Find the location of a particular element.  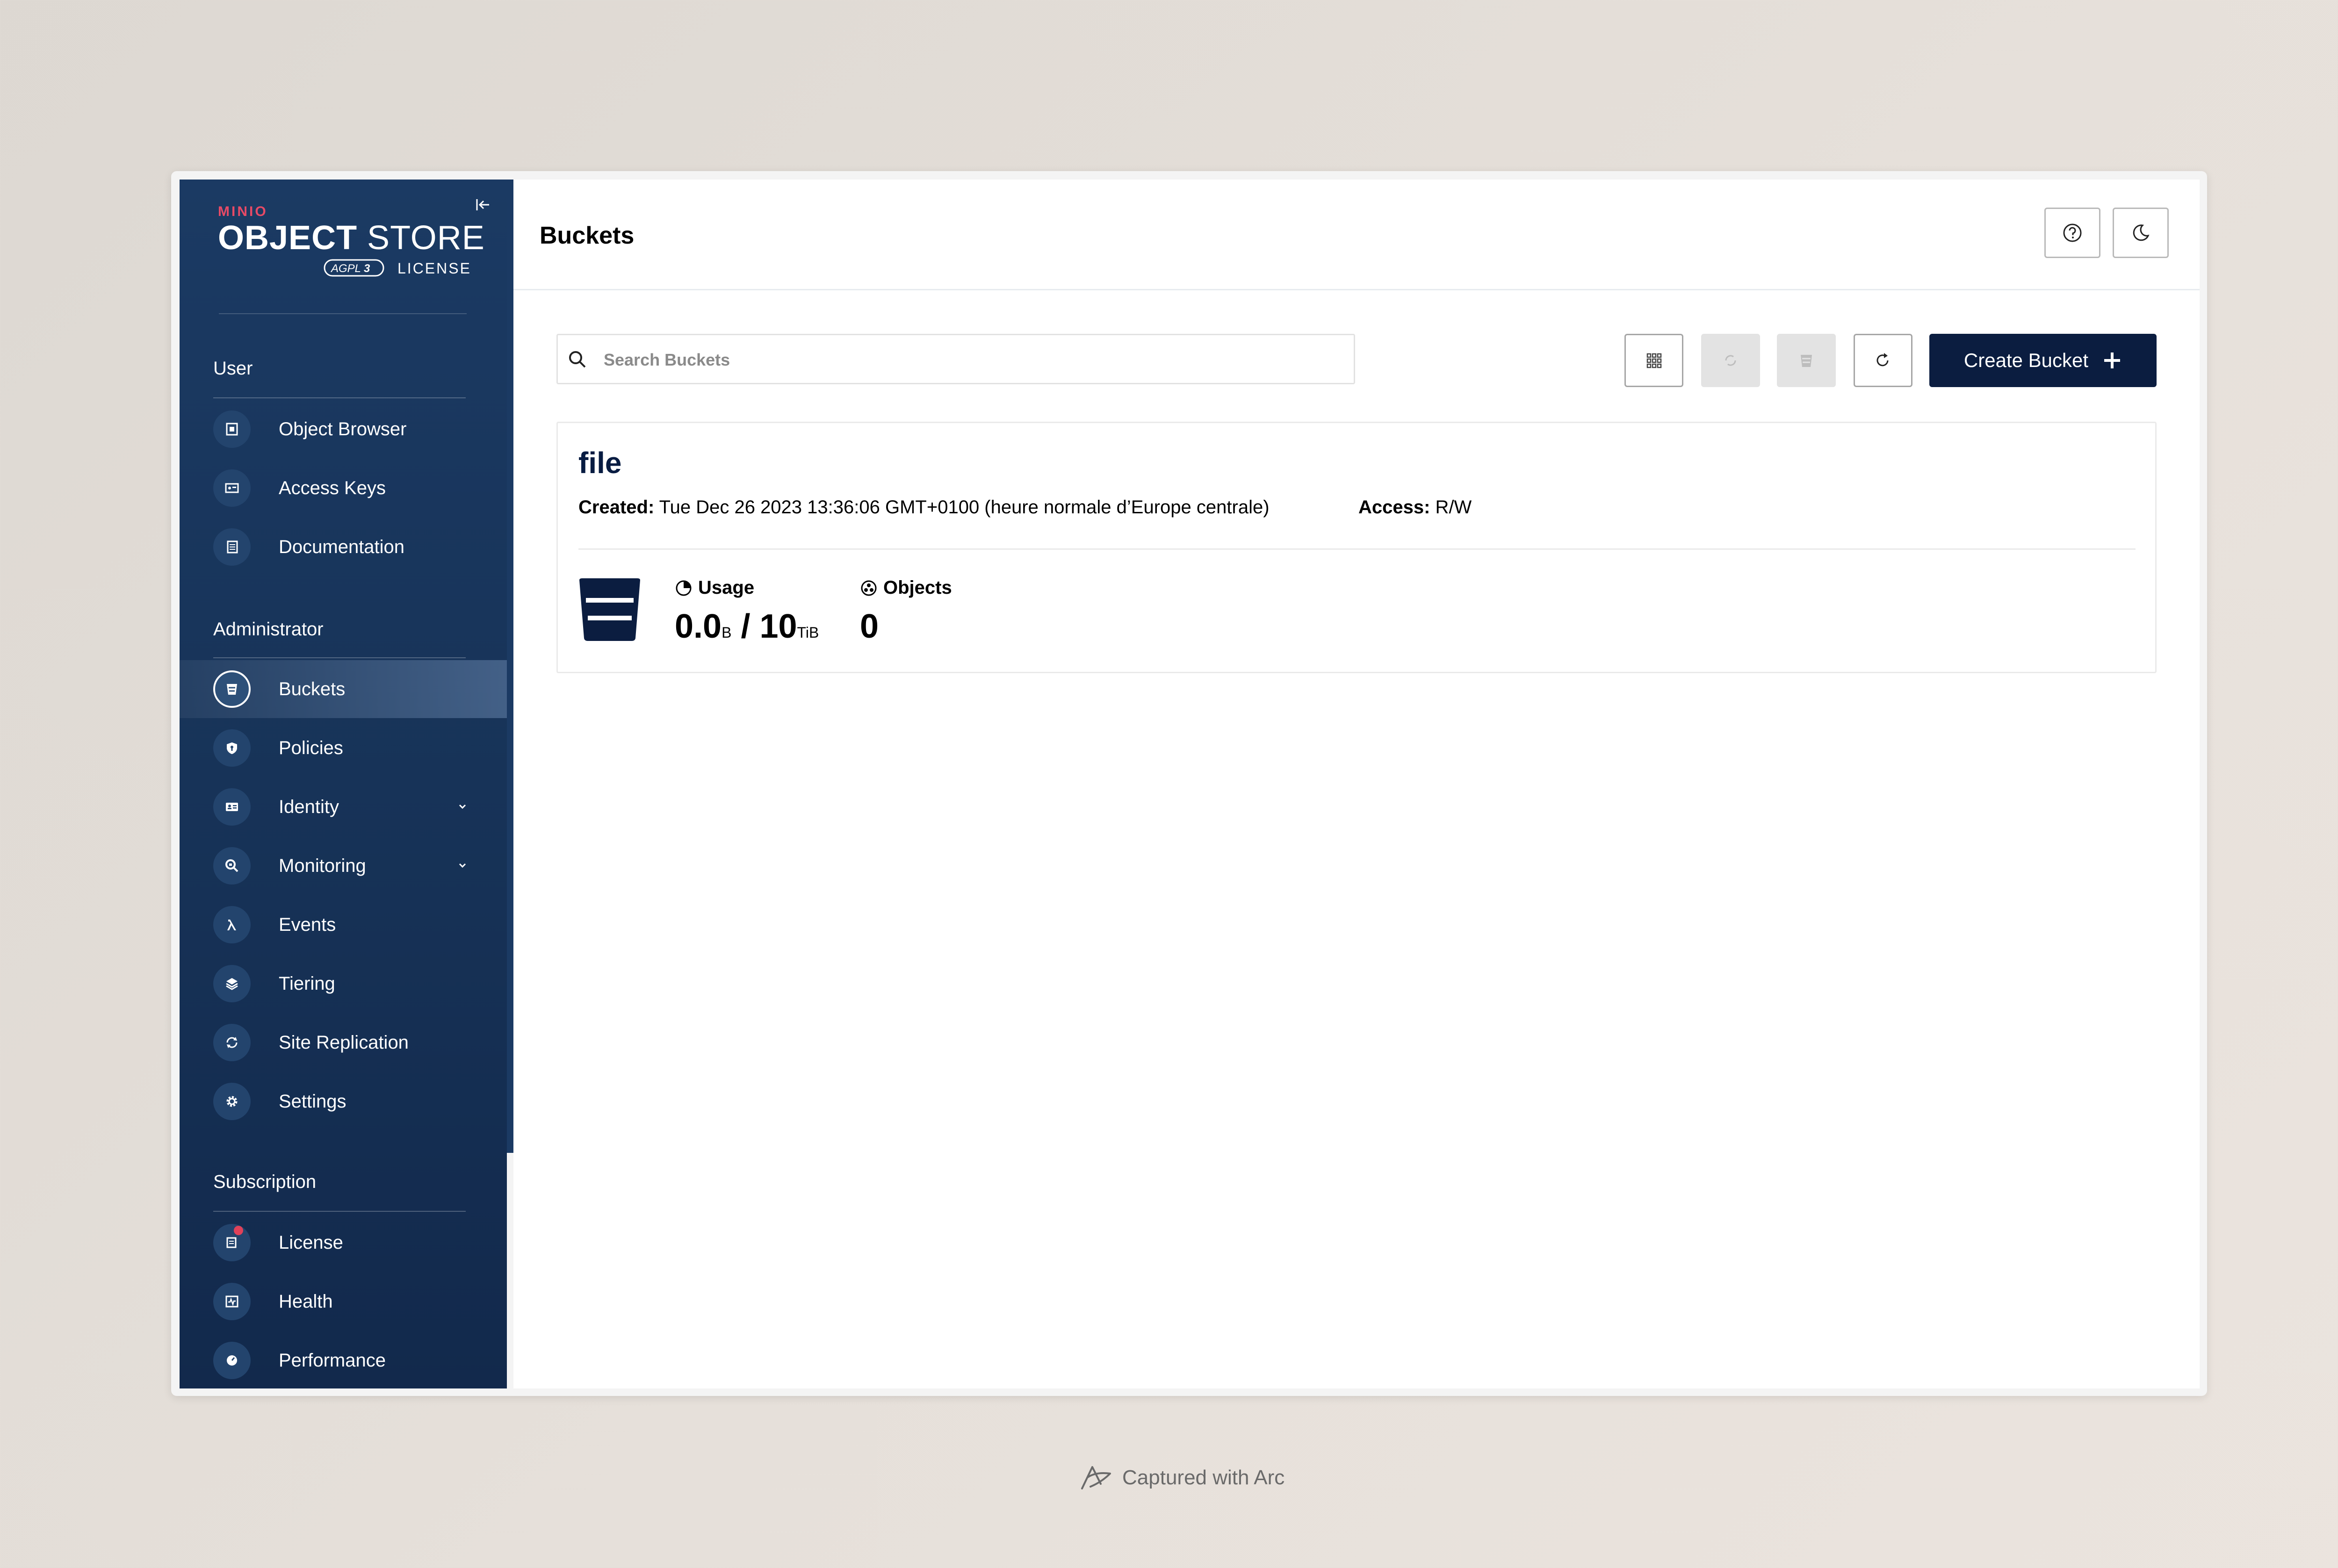

sidebar-item-license: License is located at coordinates (344, 1243).